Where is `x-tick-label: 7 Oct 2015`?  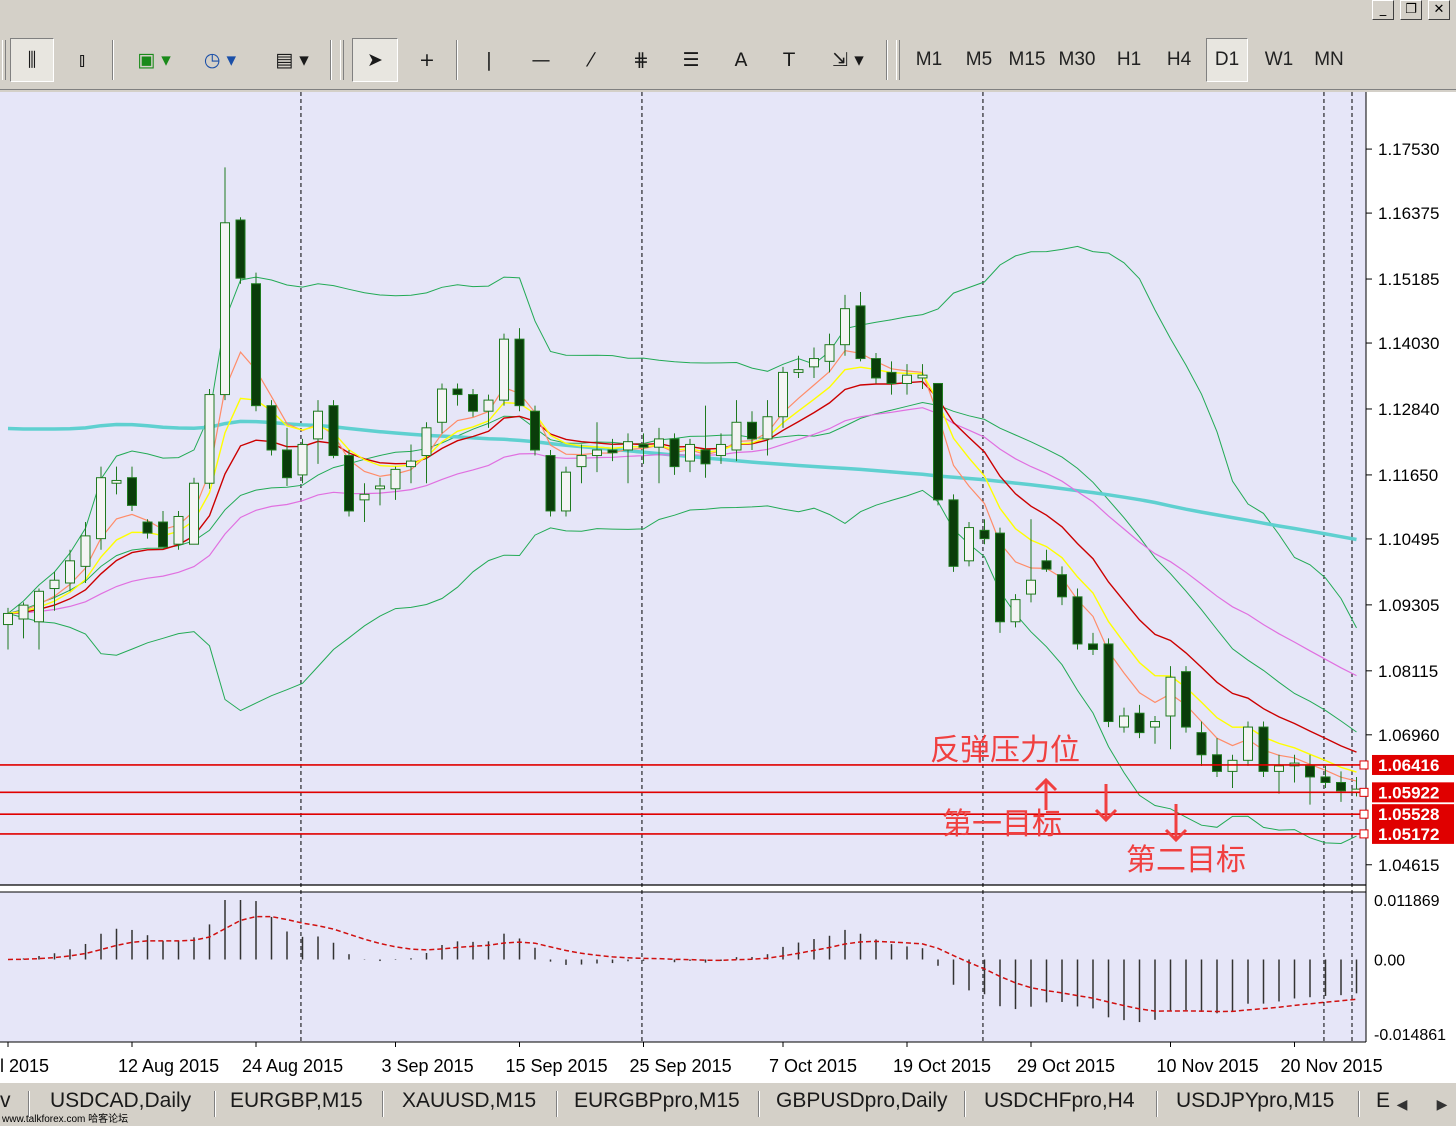 x-tick-label: 7 Oct 2015 is located at coordinates (813, 1066).